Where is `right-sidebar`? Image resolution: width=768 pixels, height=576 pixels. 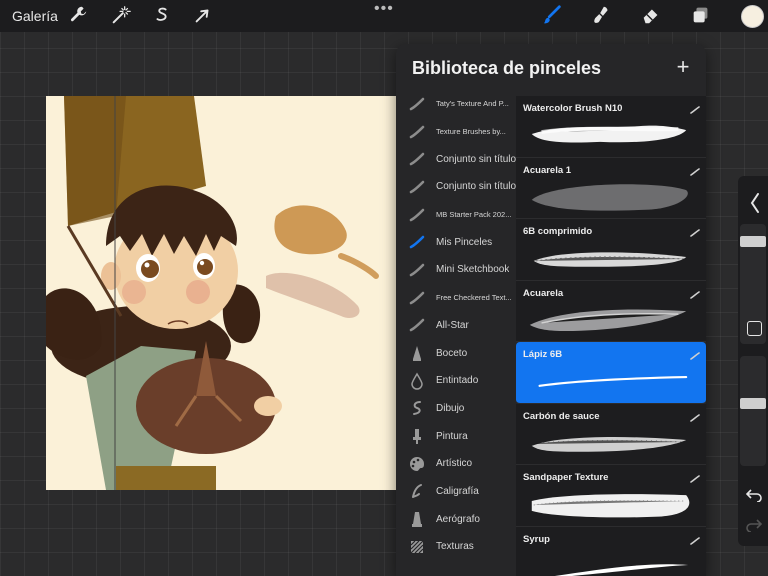 right-sidebar is located at coordinates (753, 361).